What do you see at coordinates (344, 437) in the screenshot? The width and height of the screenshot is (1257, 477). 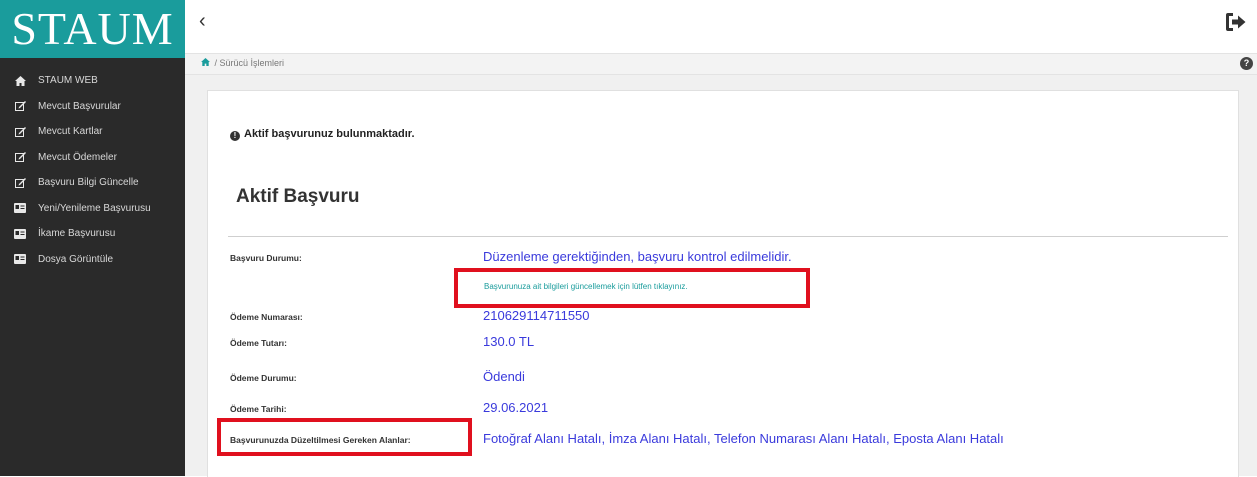 I see `highlight-box-fields-to-correct` at bounding box center [344, 437].